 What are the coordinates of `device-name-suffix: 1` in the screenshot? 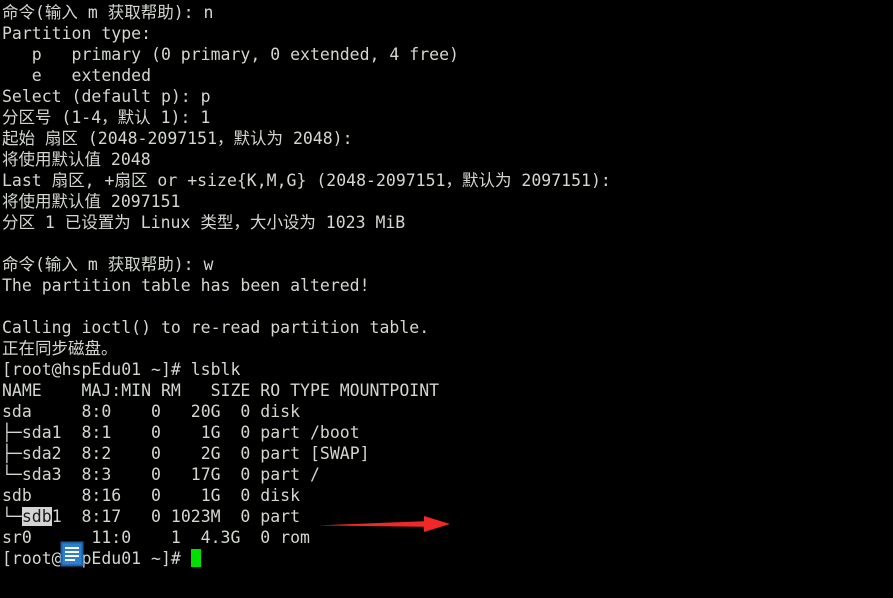 It's located at (56, 516).